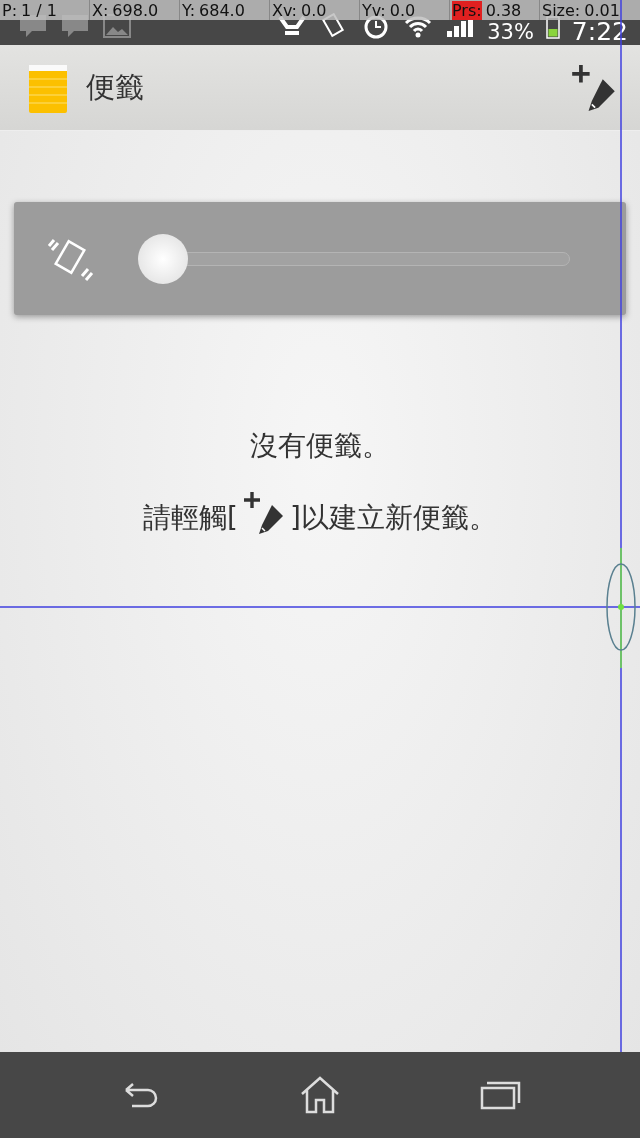 This screenshot has width=640, height=1138. I want to click on vibration-slider, so click(354, 258).